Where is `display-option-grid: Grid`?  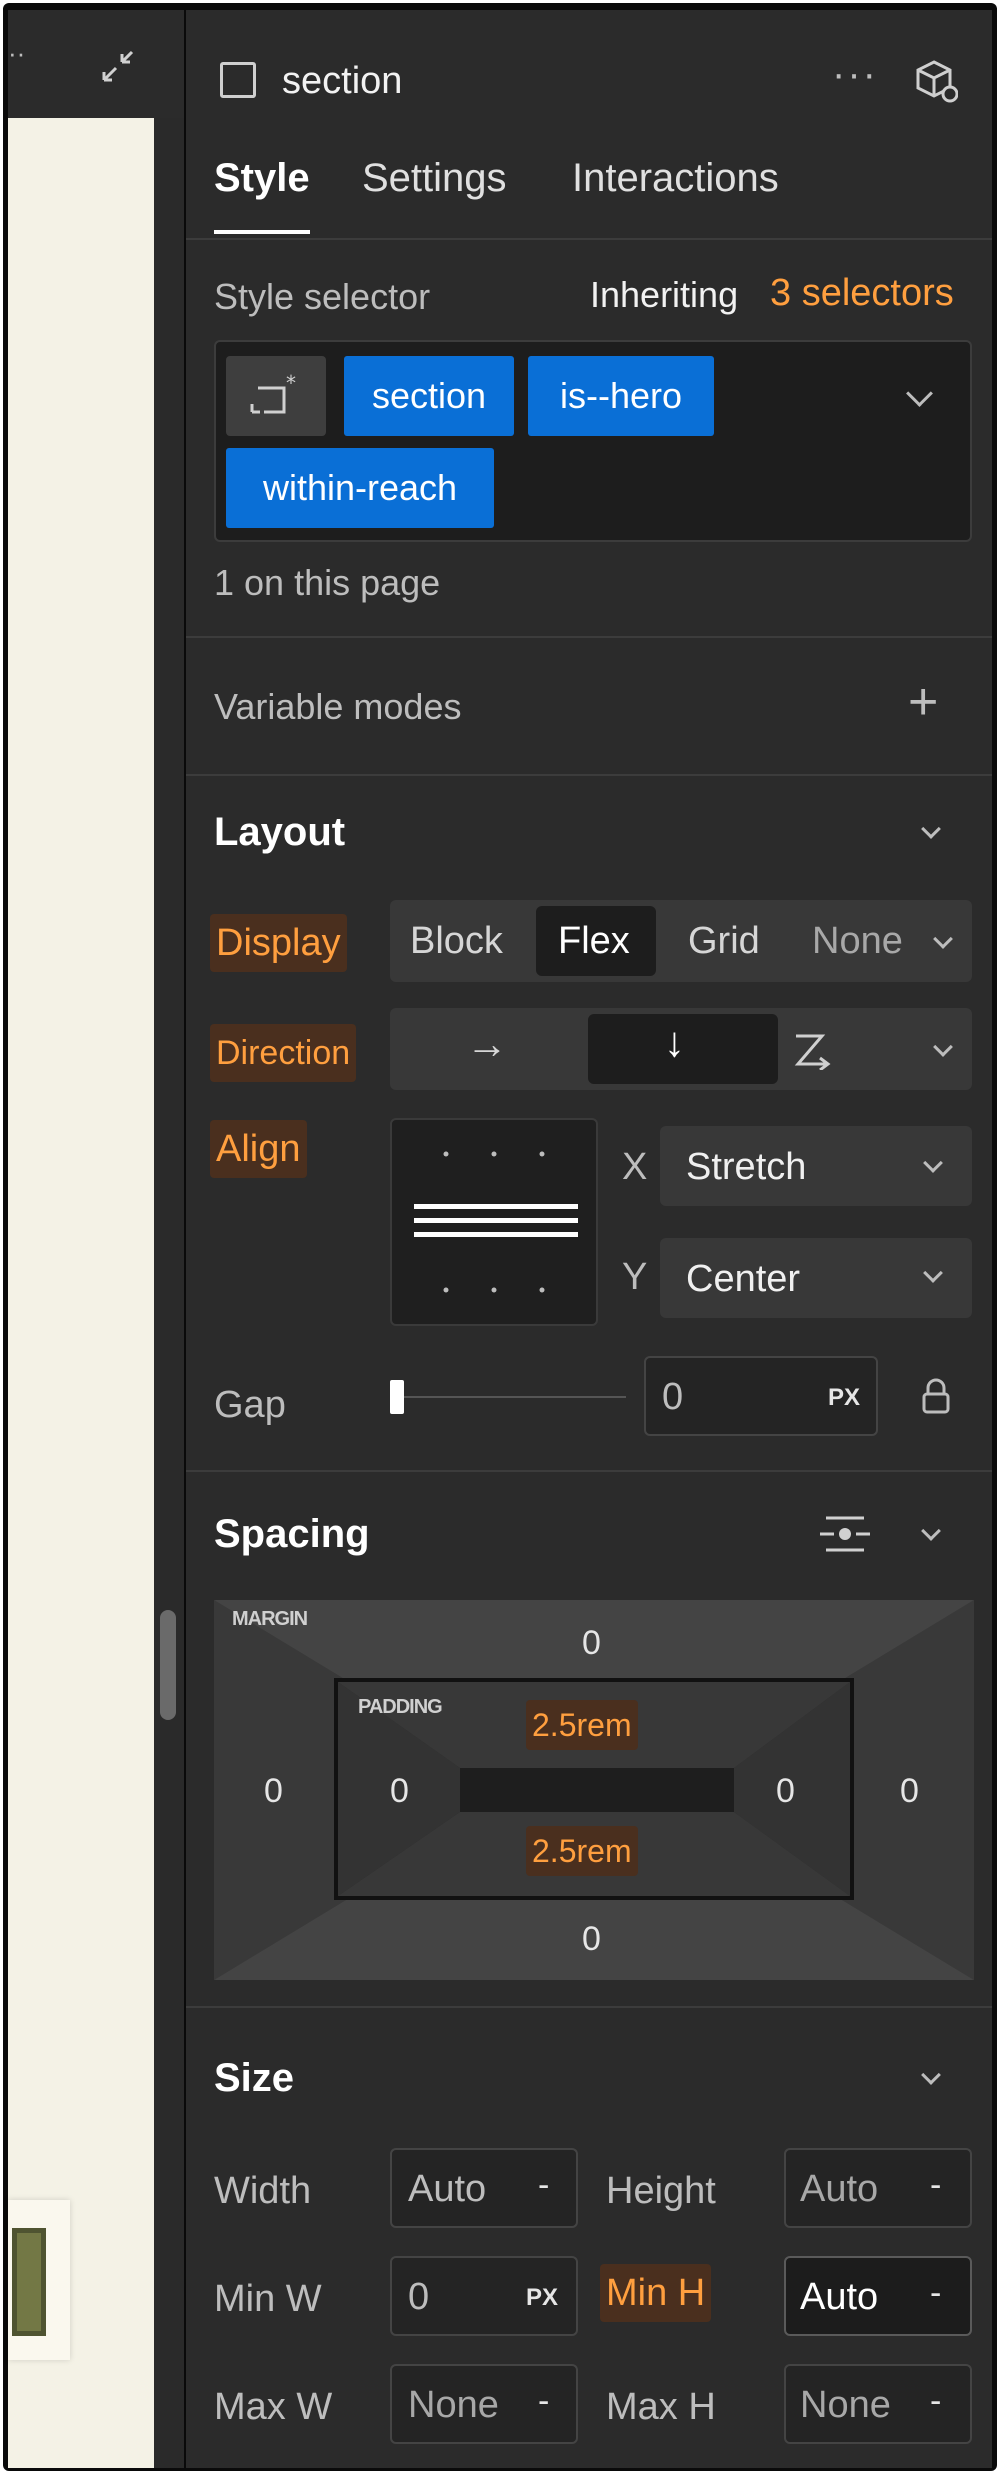 display-option-grid: Grid is located at coordinates (724, 941).